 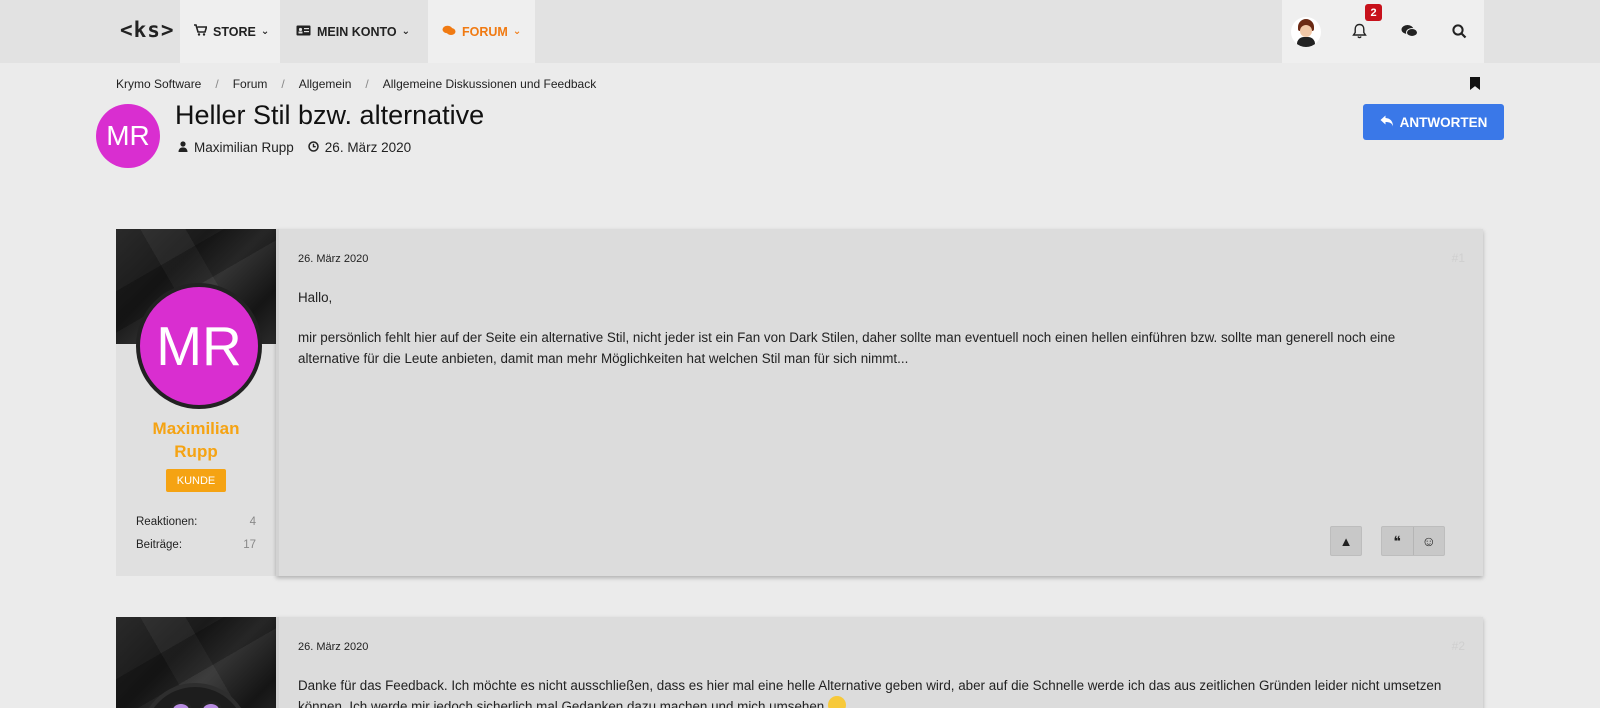 I want to click on clock-icon, so click(x=313, y=147).